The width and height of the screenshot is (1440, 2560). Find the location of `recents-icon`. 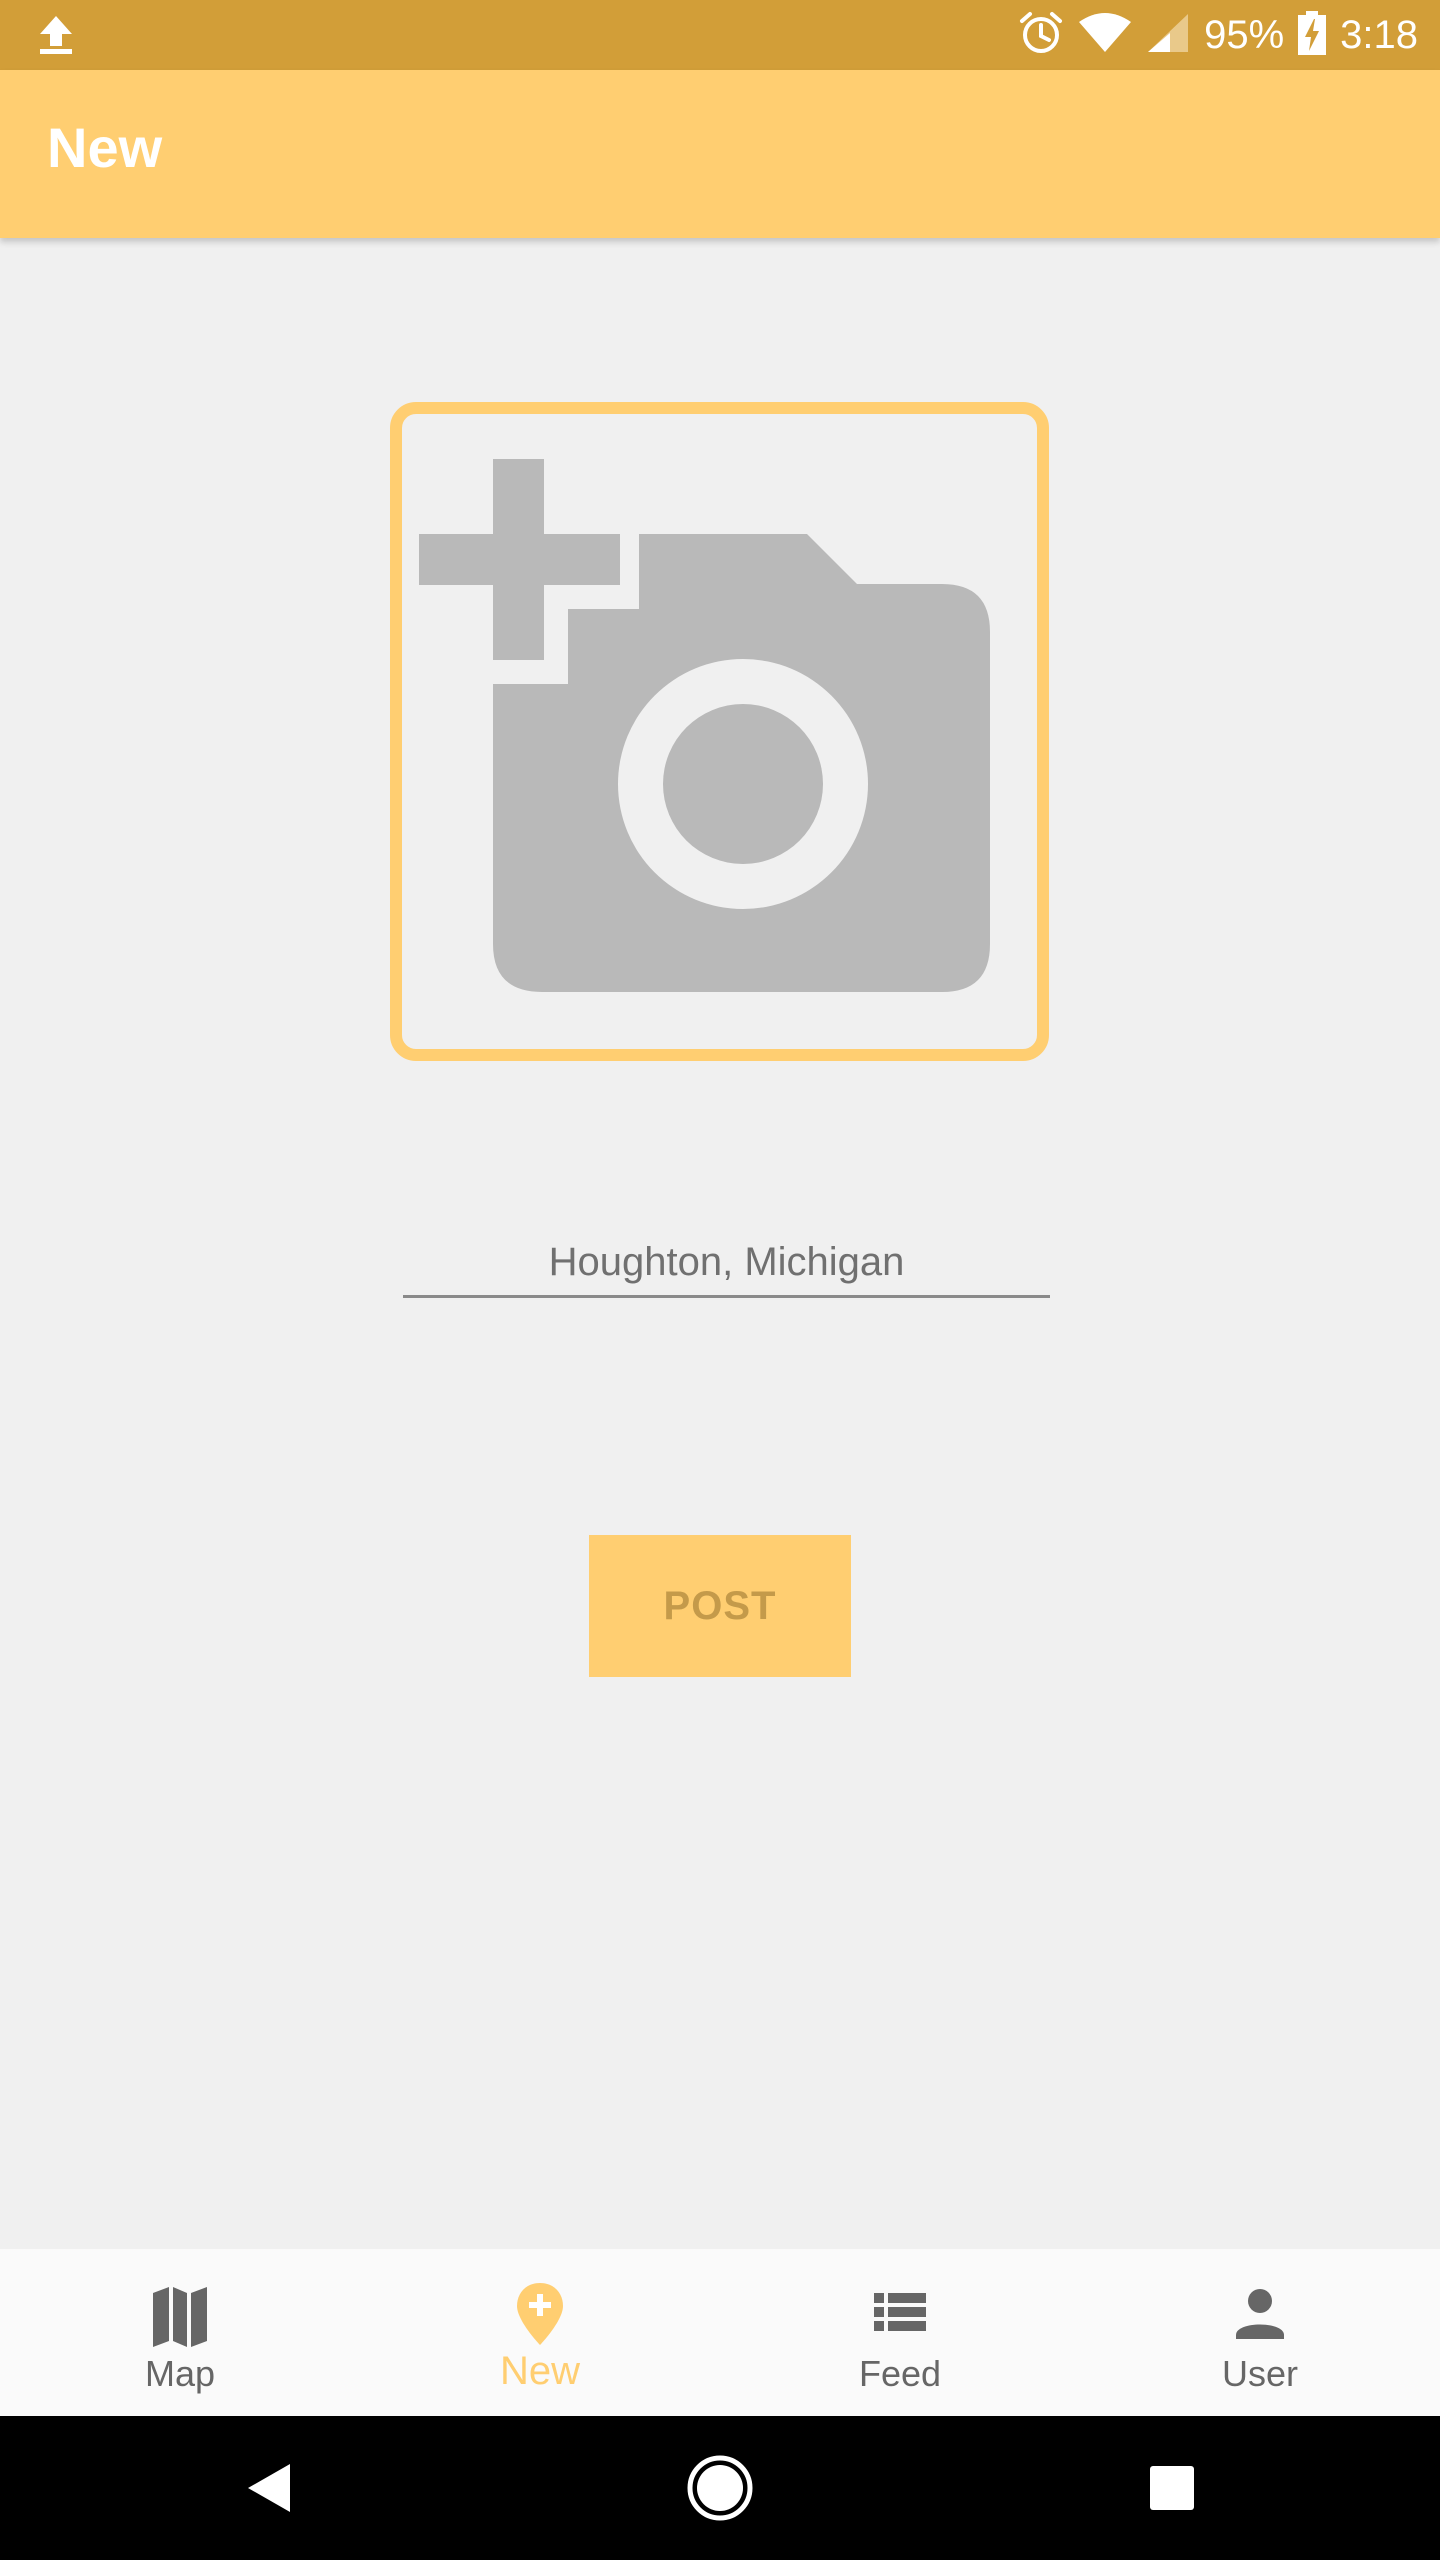

recents-icon is located at coordinates (1172, 2488).